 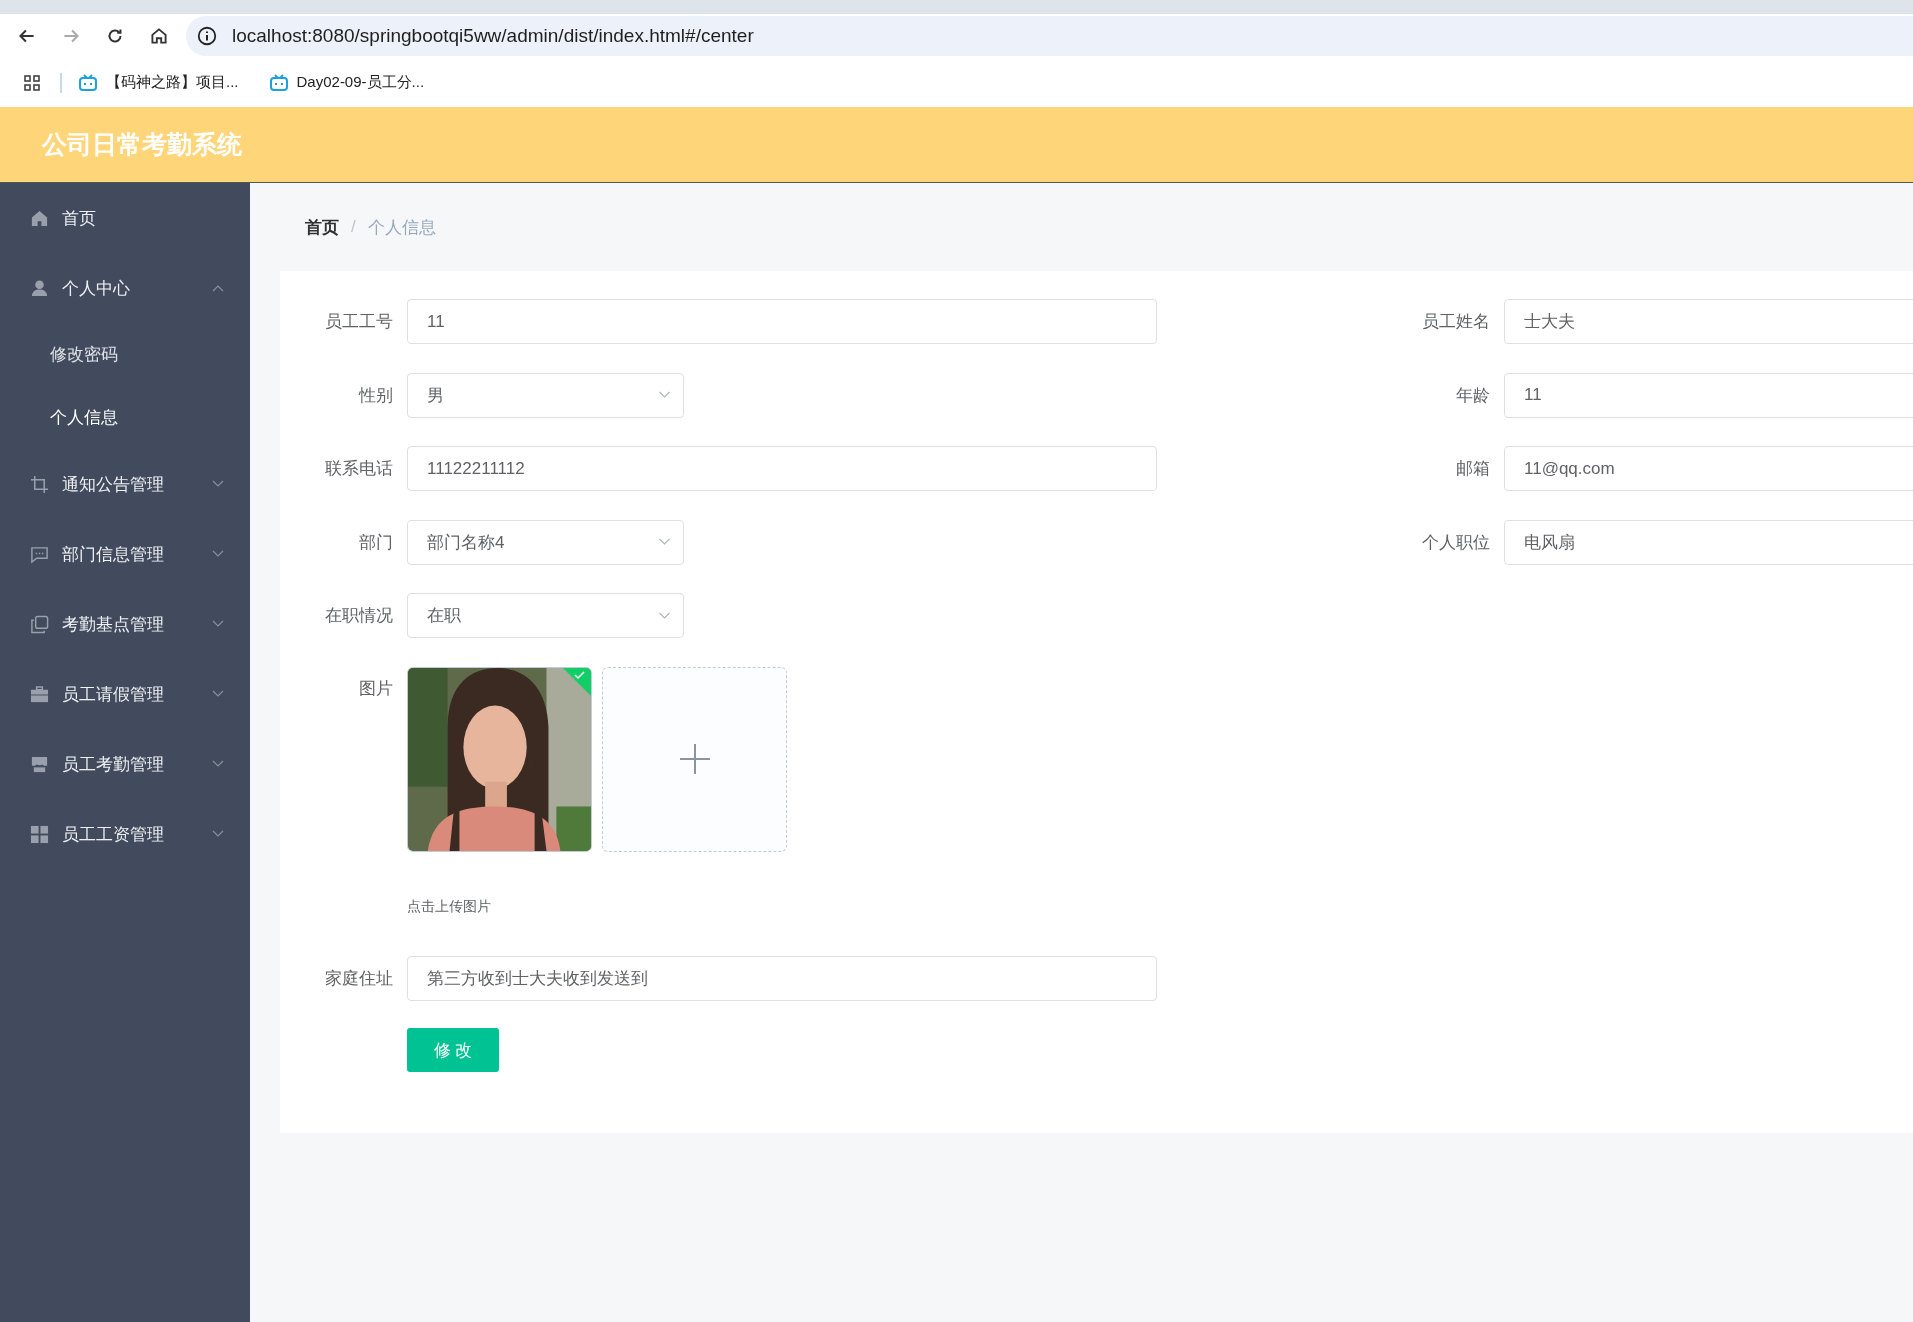 I want to click on input-field: 电风扇, so click(x=1708, y=542).